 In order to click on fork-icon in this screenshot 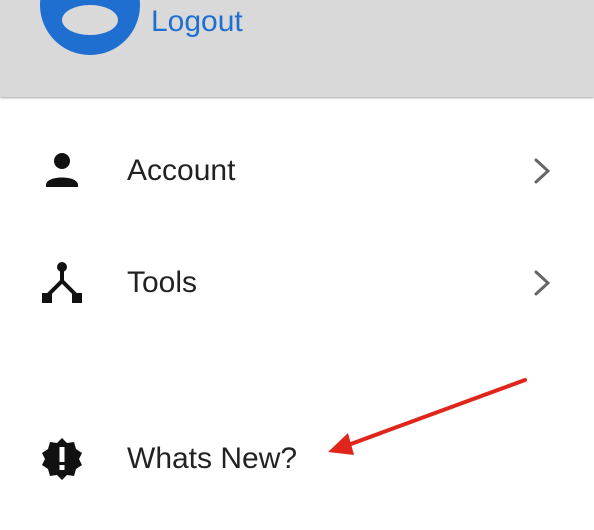, I will do `click(62, 283)`.